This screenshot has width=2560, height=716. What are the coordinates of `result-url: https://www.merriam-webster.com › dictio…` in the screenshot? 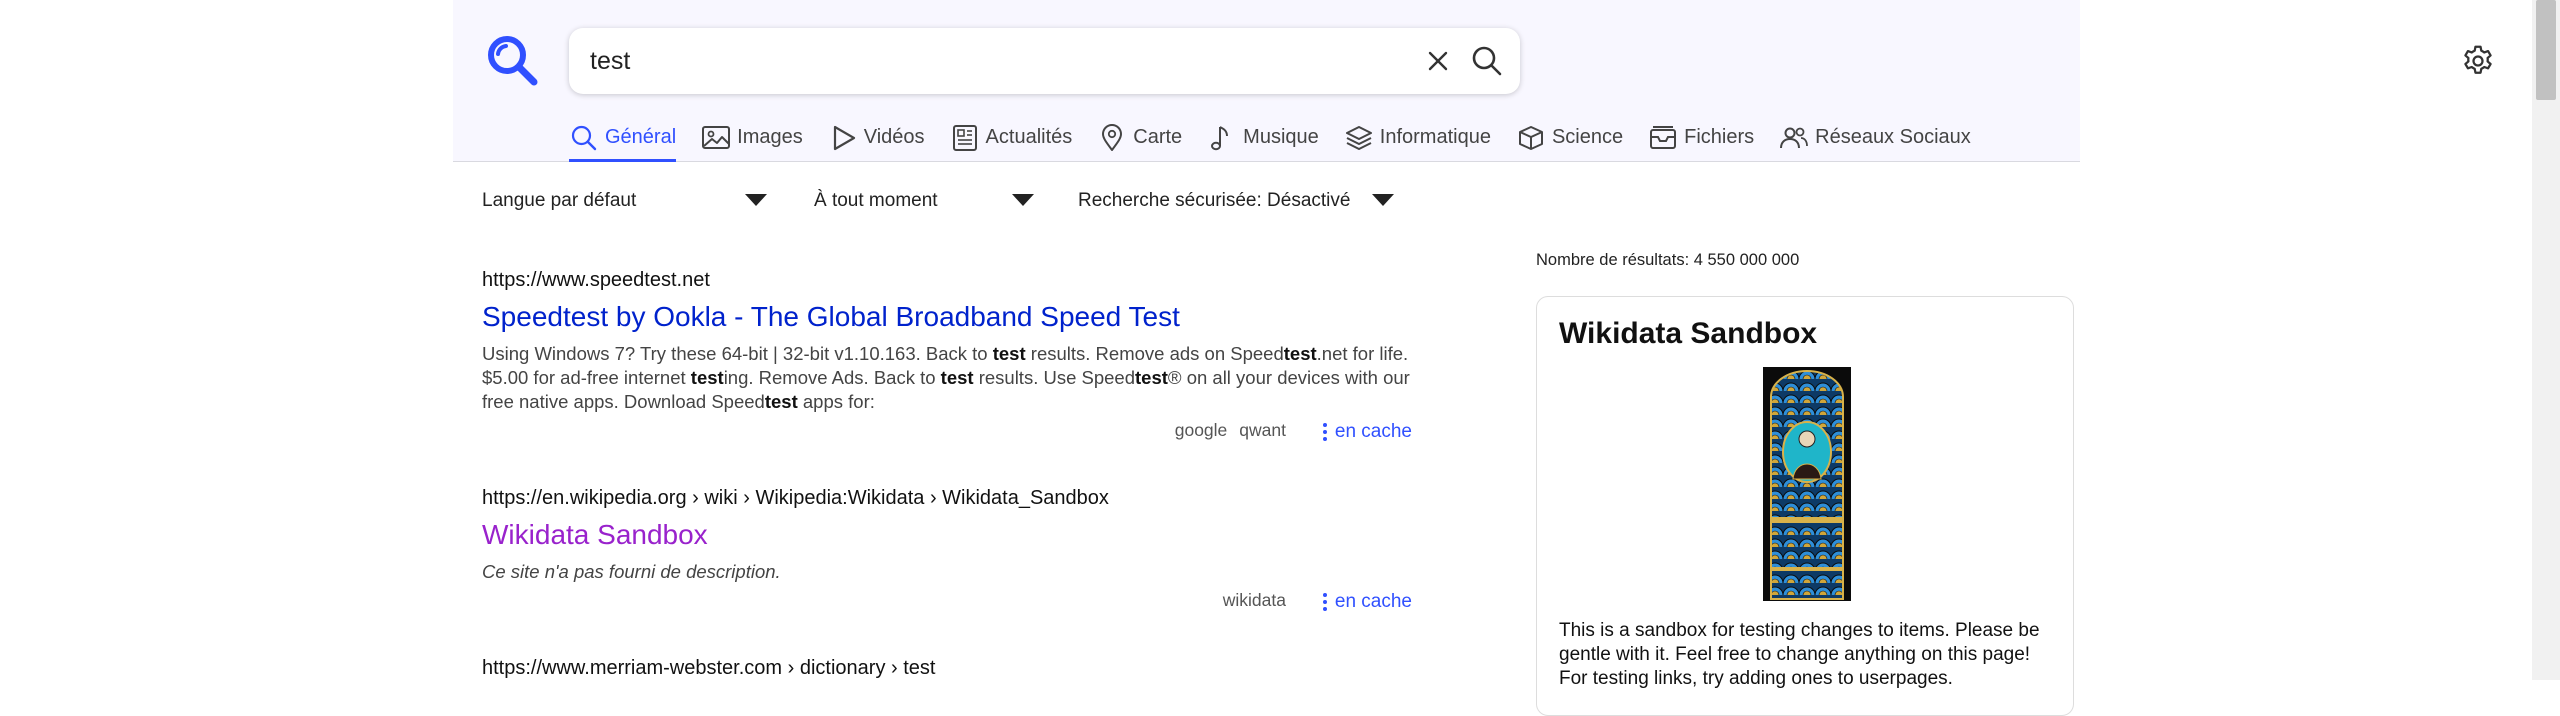 It's located at (947, 668).